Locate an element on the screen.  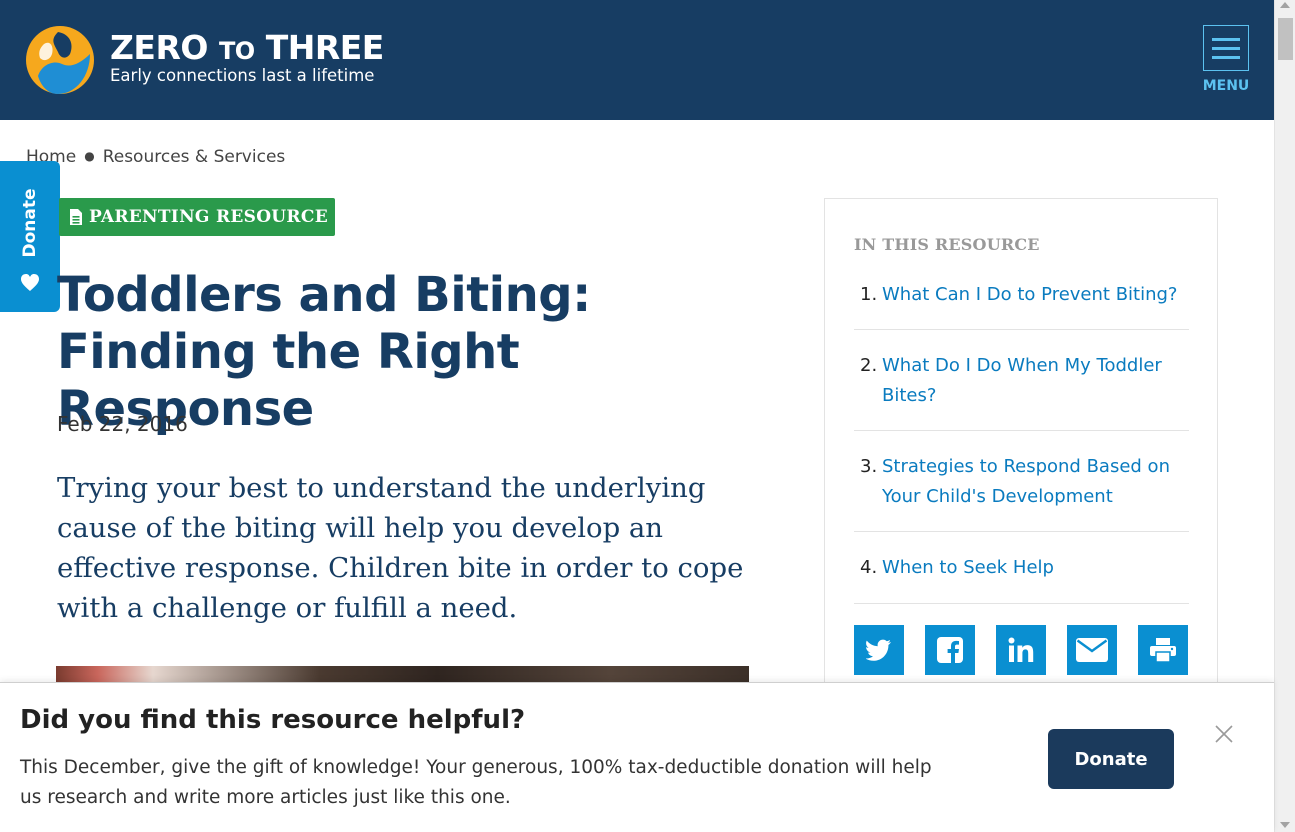
toc-link-seek-help: When to Seek Help is located at coordinates (1035, 568).